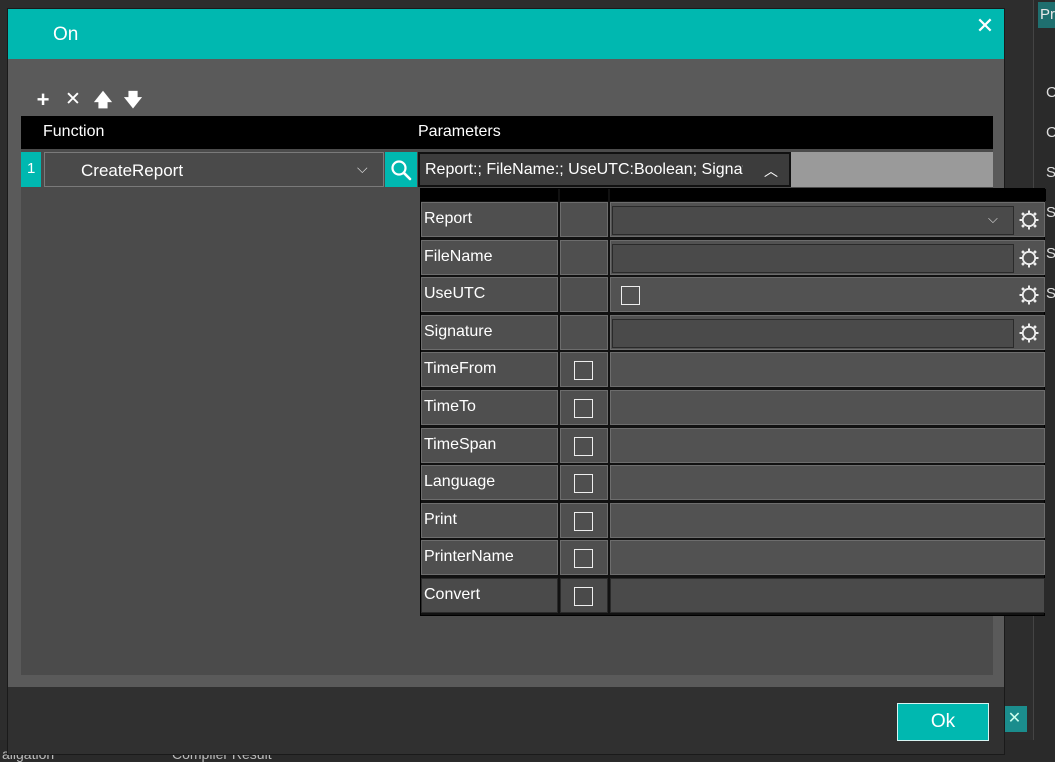  I want to click on parameter-name-cell: Convert, so click(489, 595).